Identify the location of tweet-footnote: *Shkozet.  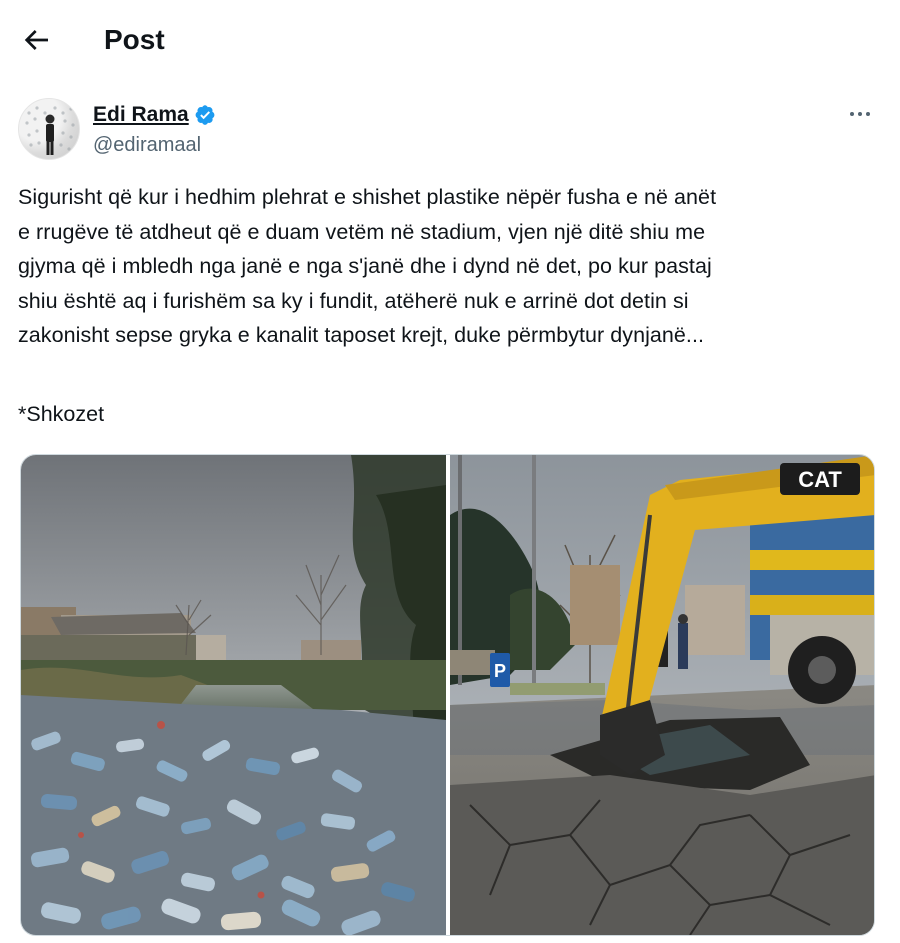
(61, 414).